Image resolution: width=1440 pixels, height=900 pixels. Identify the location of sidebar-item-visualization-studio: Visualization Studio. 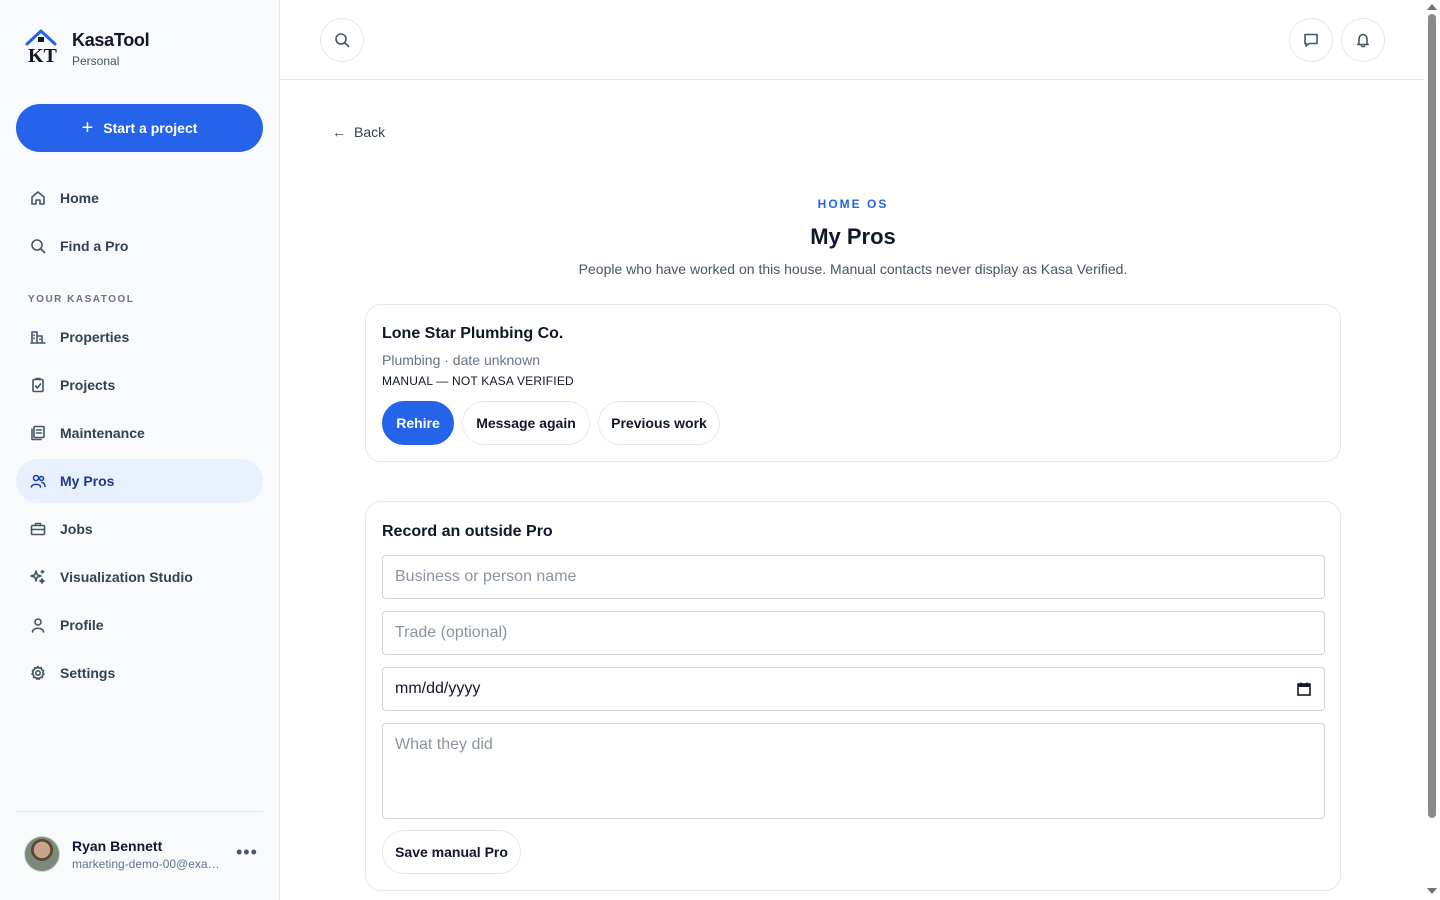
(139, 577).